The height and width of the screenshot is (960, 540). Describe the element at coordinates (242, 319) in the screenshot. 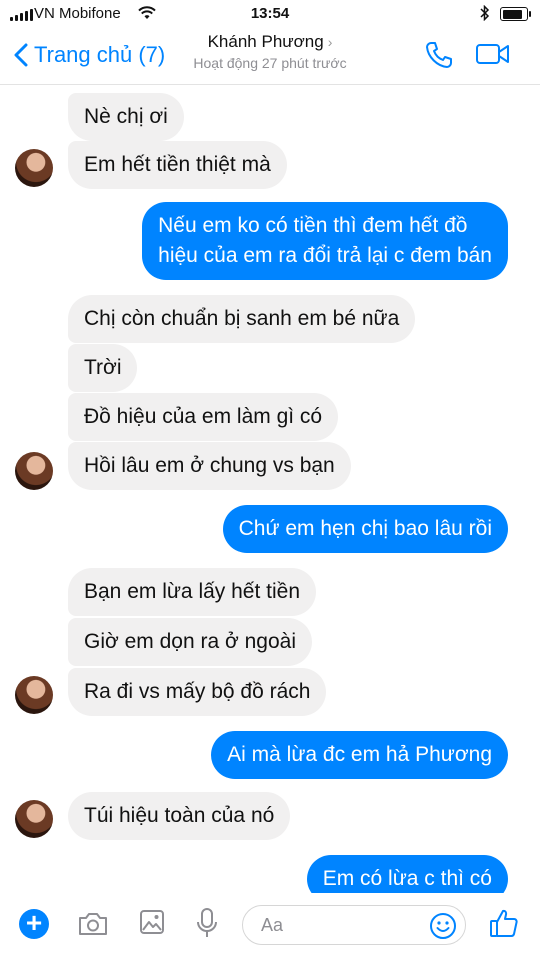

I see `message-bubble-incoming: Chị còn chuẩn bị sanh em bé nữa` at that location.